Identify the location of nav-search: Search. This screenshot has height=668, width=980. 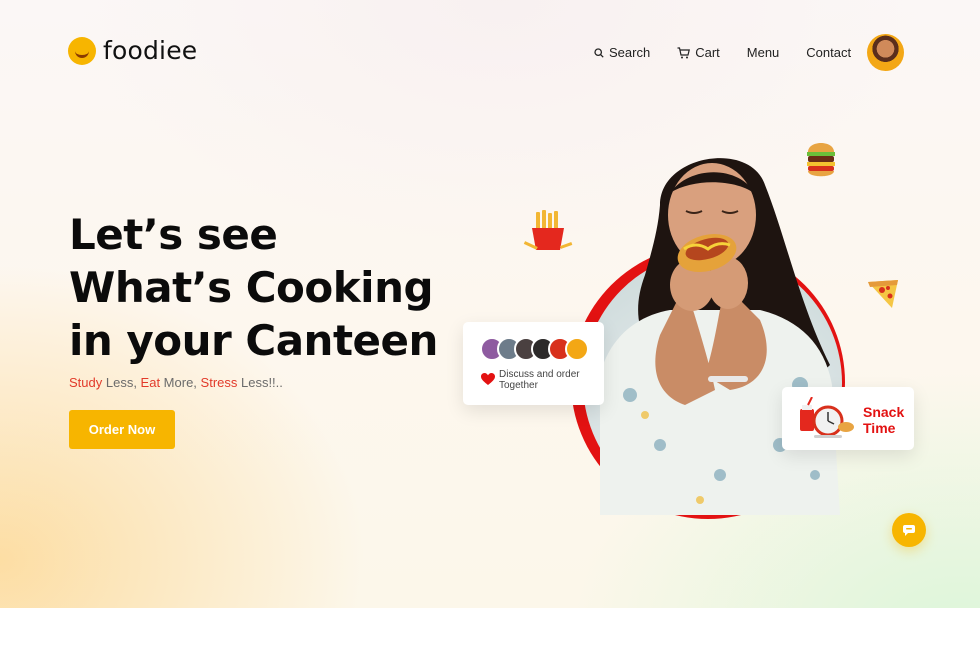
(622, 52).